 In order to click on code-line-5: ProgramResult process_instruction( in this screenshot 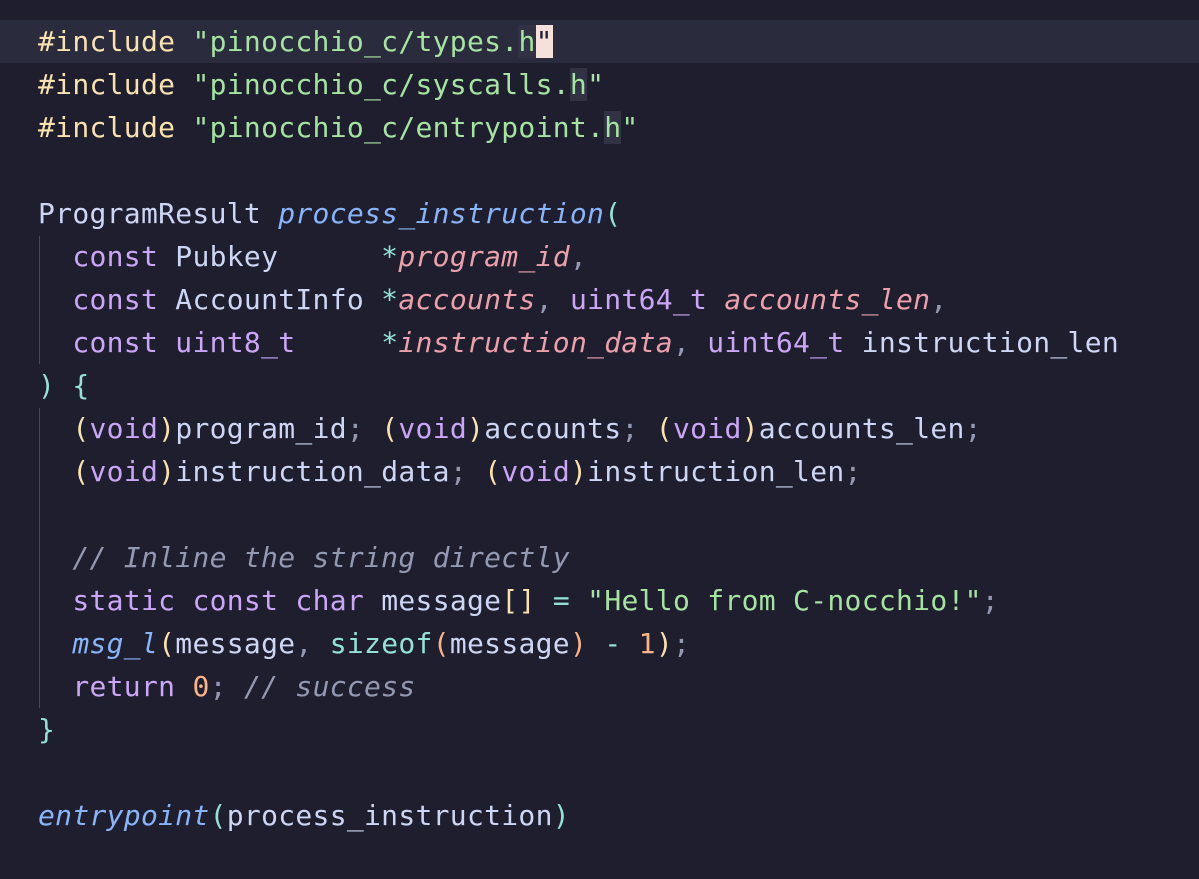, I will do `click(329, 213)`.